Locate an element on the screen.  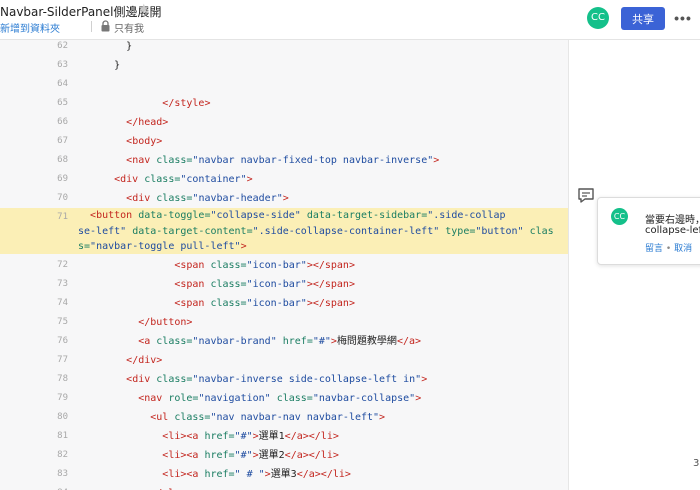
code-text: </head> is located at coordinates (123, 122).